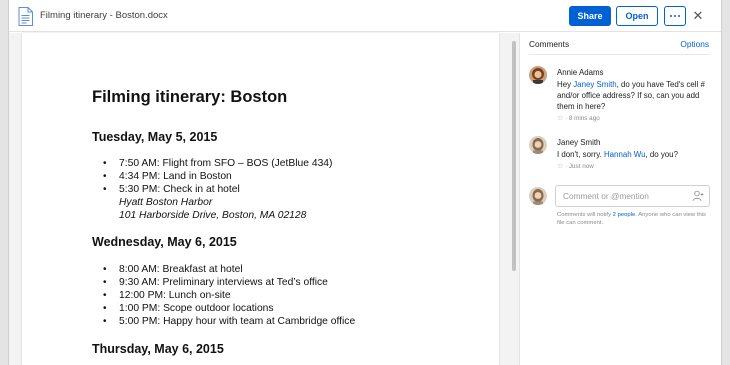 Image resolution: width=730 pixels, height=365 pixels. Describe the element at coordinates (227, 269) in the screenshot. I see `list-item: 8:00 AM: Breakfast at hotel` at that location.